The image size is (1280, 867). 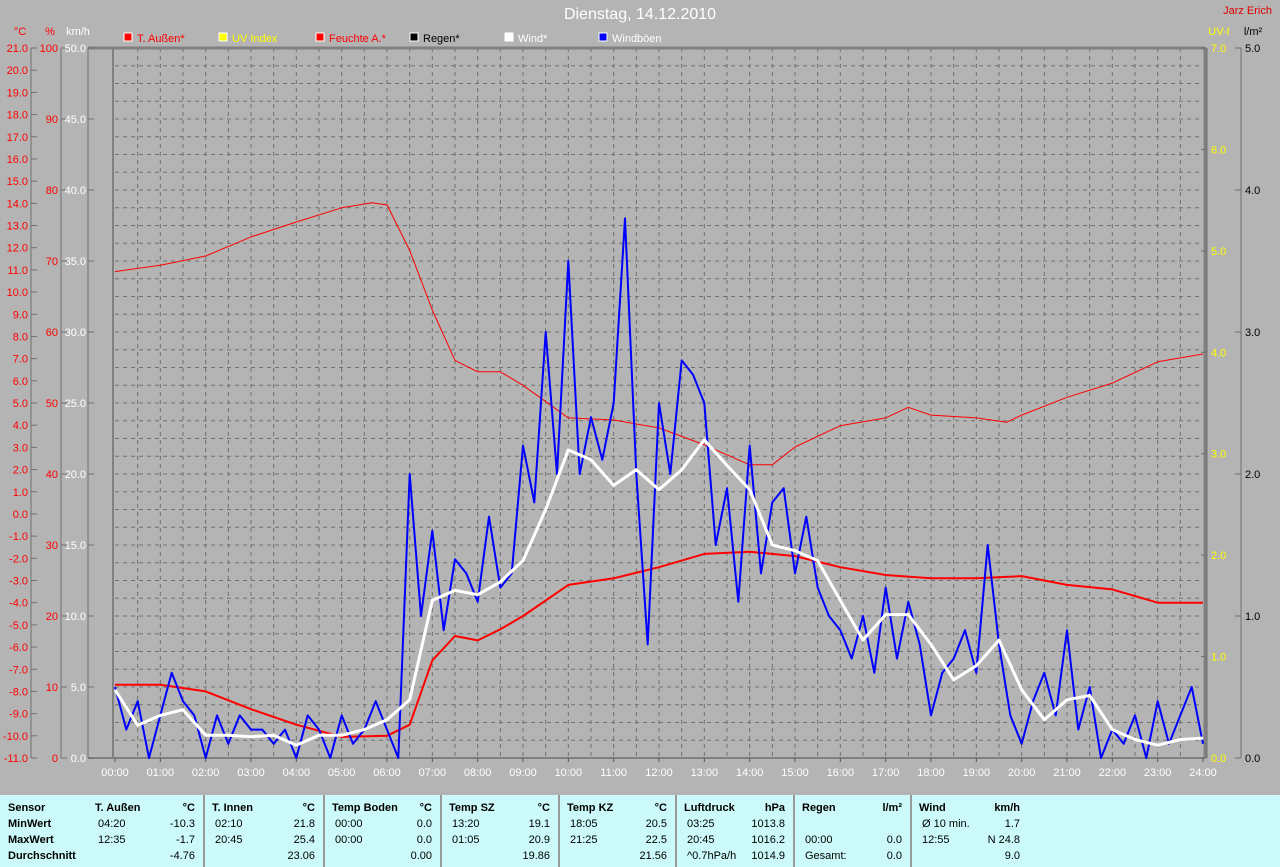 I want to click on x-tick-label: 20:00, so click(x=1022, y=773).